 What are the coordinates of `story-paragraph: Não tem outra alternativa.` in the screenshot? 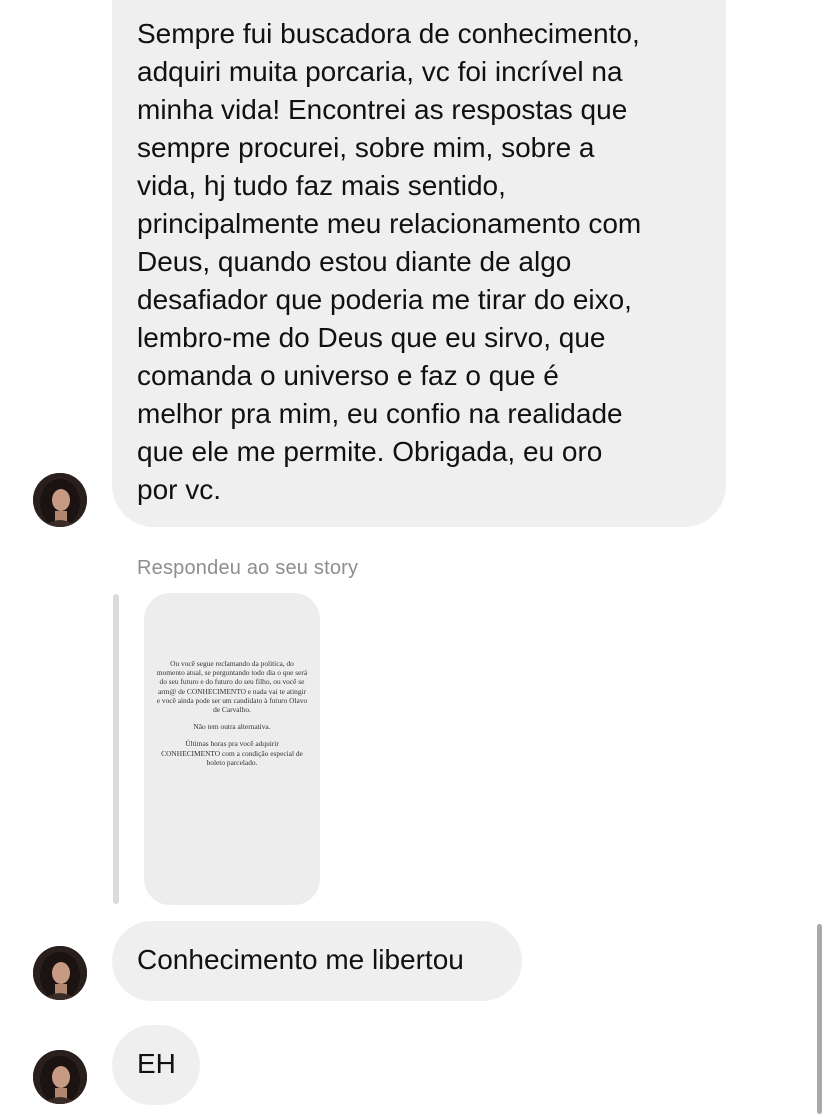 It's located at (232, 727).